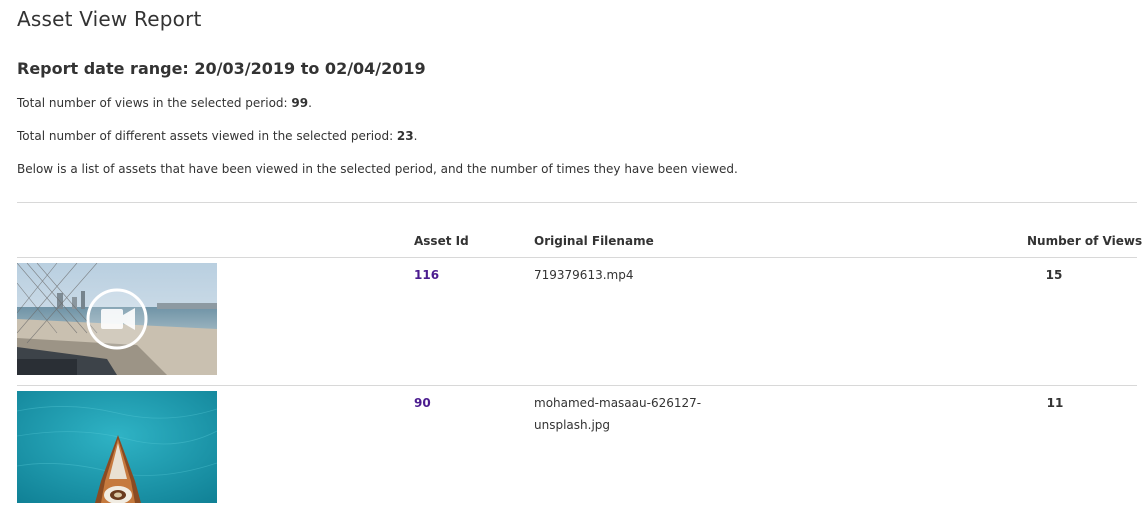 This screenshot has height=508, width=1148. What do you see at coordinates (1055, 403) in the screenshot?
I see `views-cell: 11` at bounding box center [1055, 403].